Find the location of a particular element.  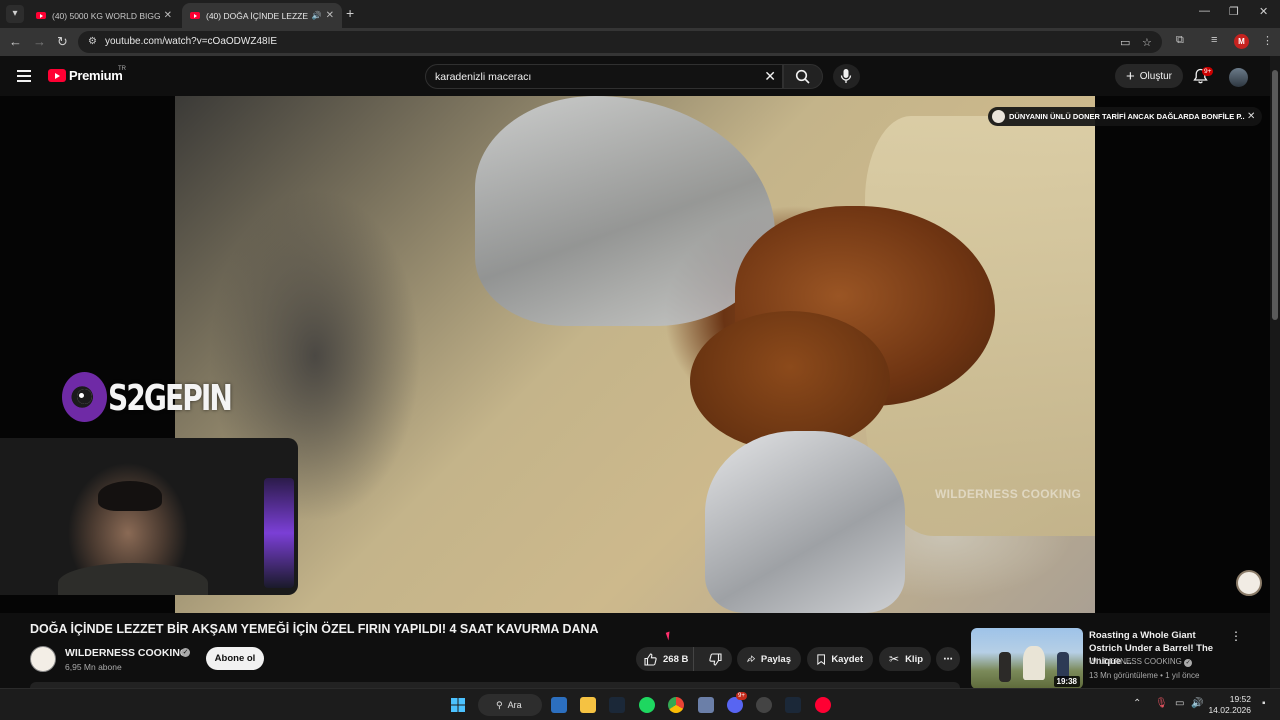

plus-icon: + is located at coordinates (1130, 76).